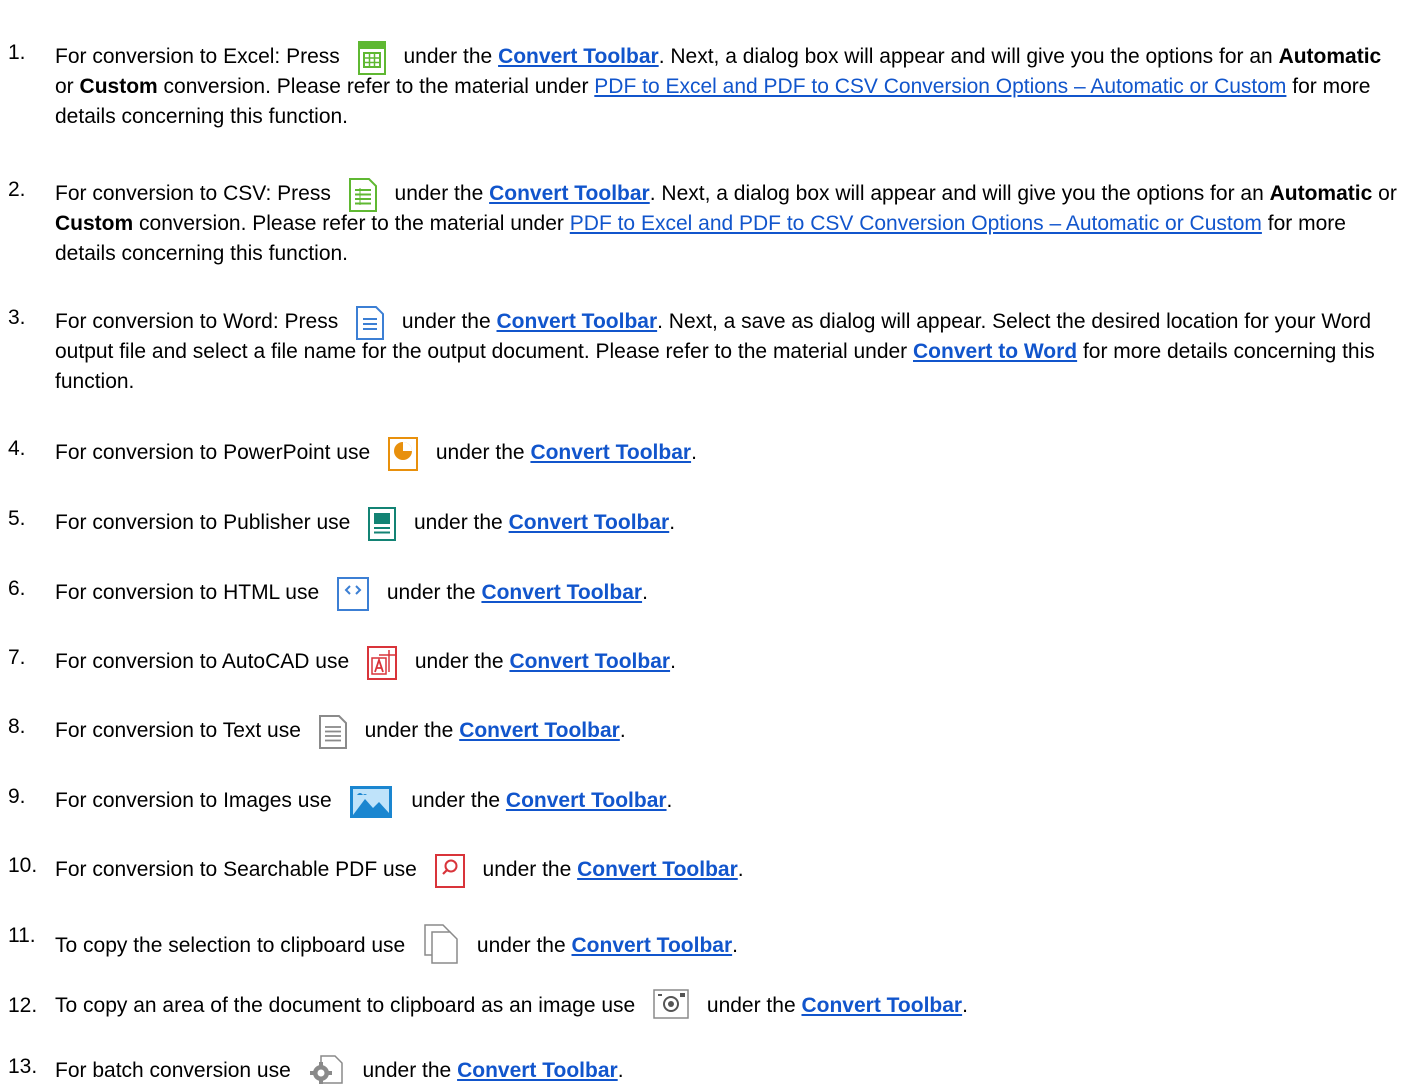 The height and width of the screenshot is (1089, 1408). I want to click on item-number: 4., so click(17, 448).